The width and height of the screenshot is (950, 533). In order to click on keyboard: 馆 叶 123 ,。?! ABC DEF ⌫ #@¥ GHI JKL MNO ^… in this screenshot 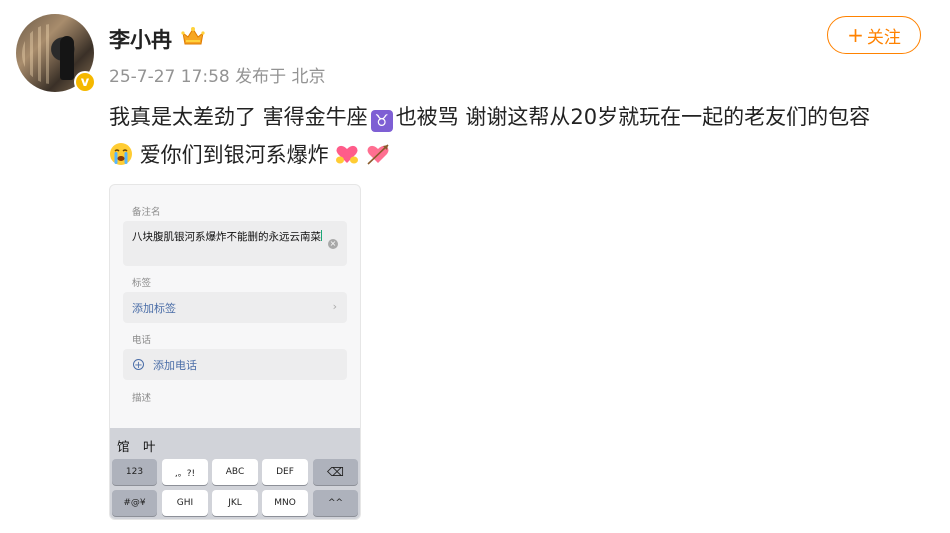, I will do `click(235, 473)`.